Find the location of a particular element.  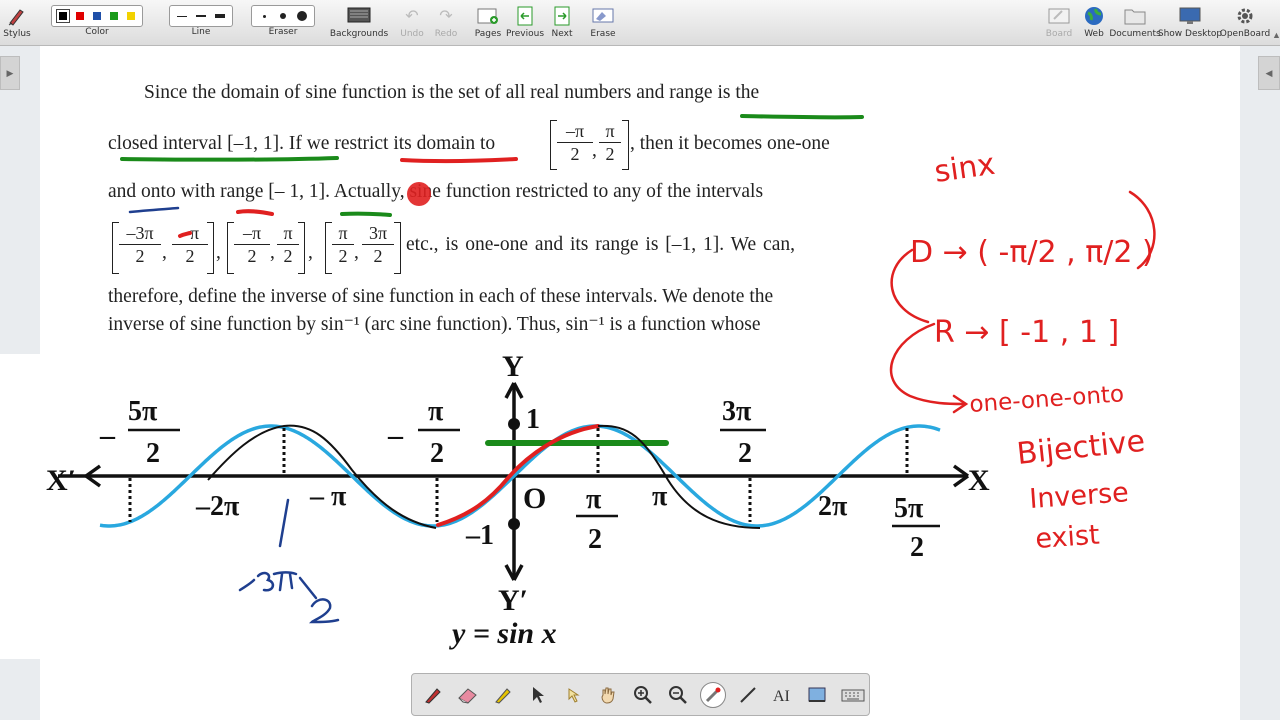

eraser-tool-button is located at coordinates (468, 695).